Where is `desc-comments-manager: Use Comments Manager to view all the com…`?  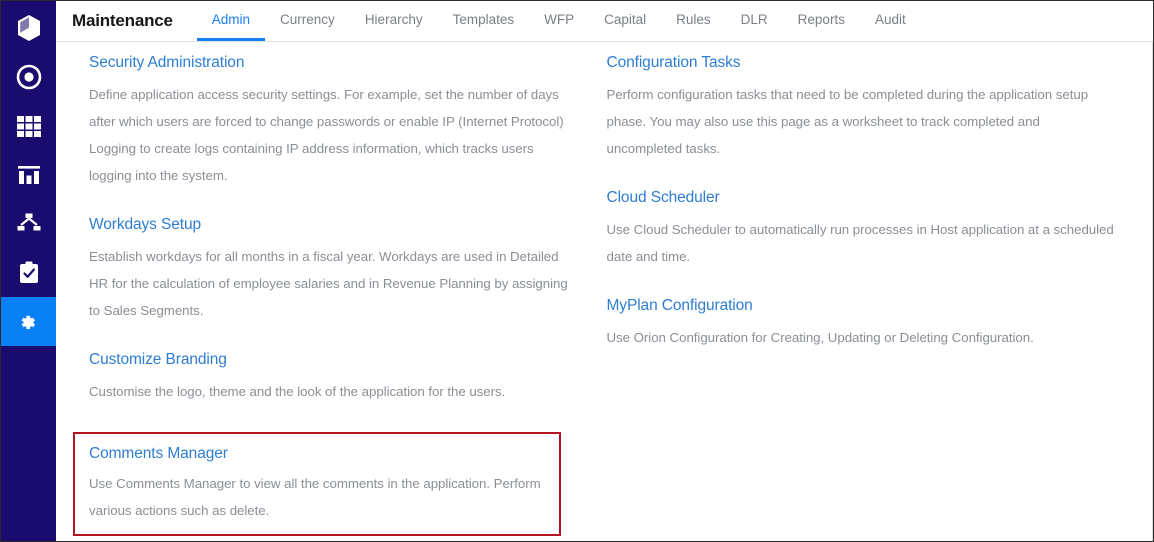 desc-comments-manager: Use Comments Manager to view all the com… is located at coordinates (315, 497).